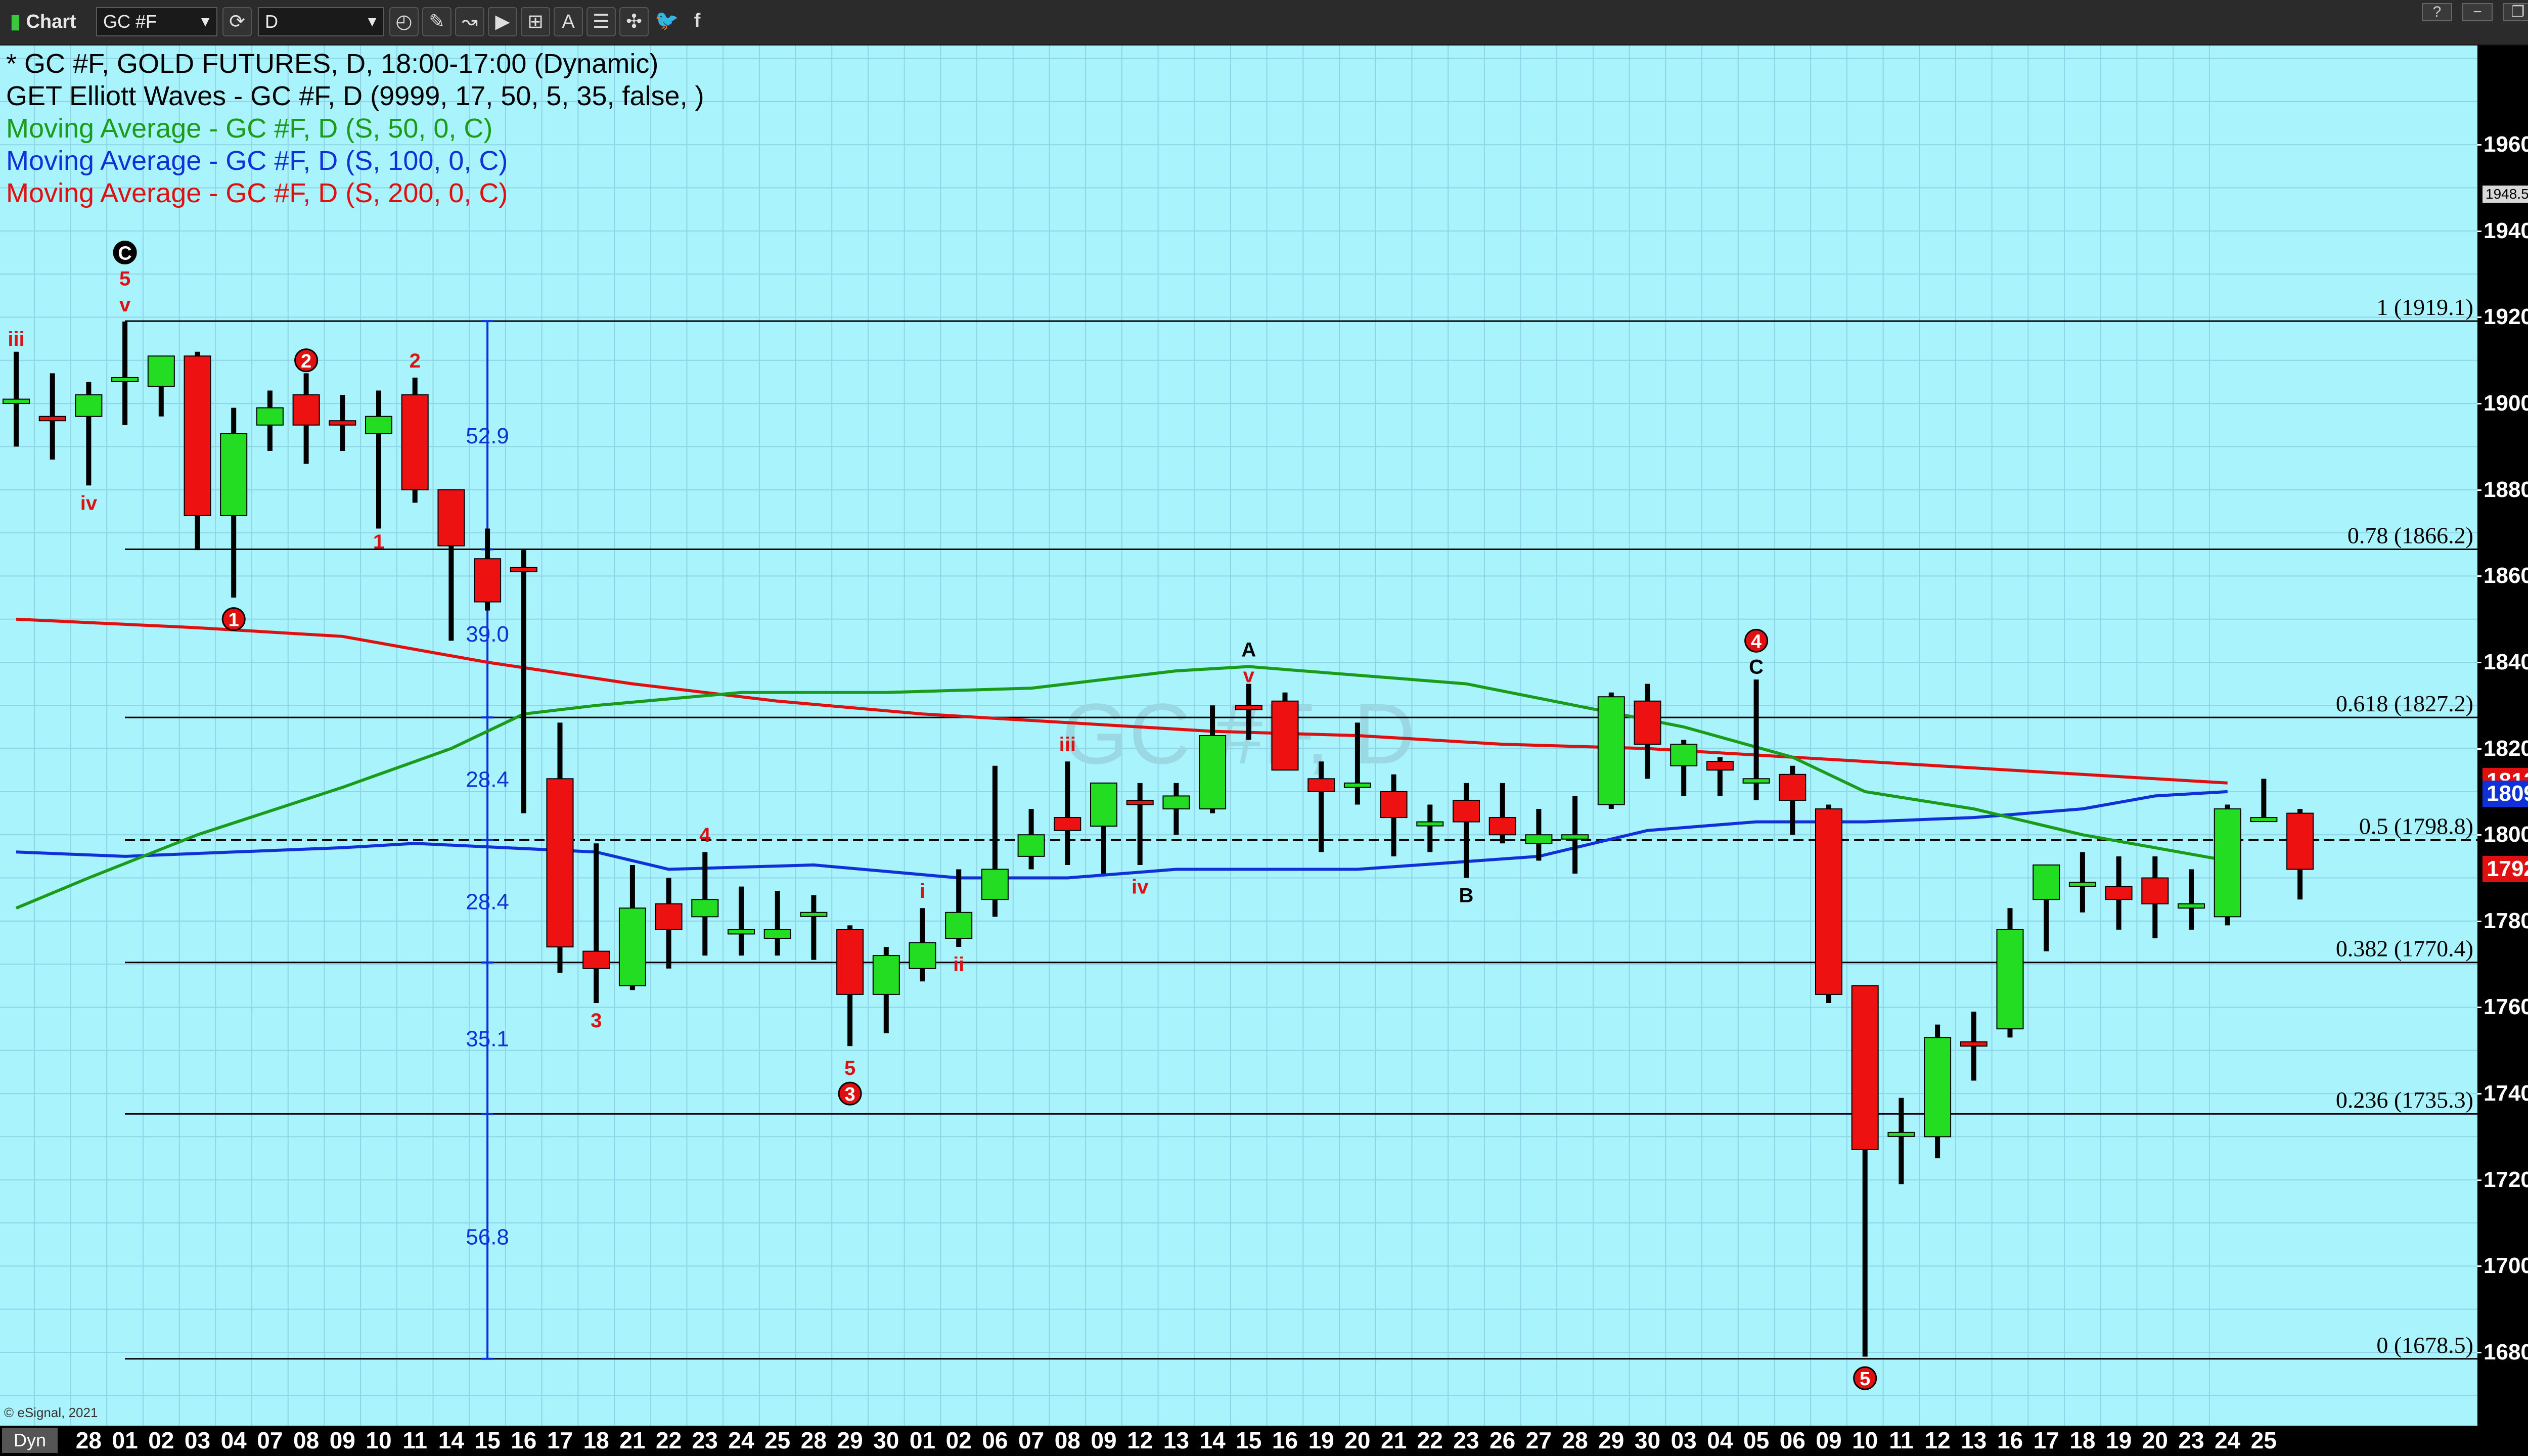 The height and width of the screenshot is (1456, 2528). I want to click on restore-button: ❐, so click(2516, 12).